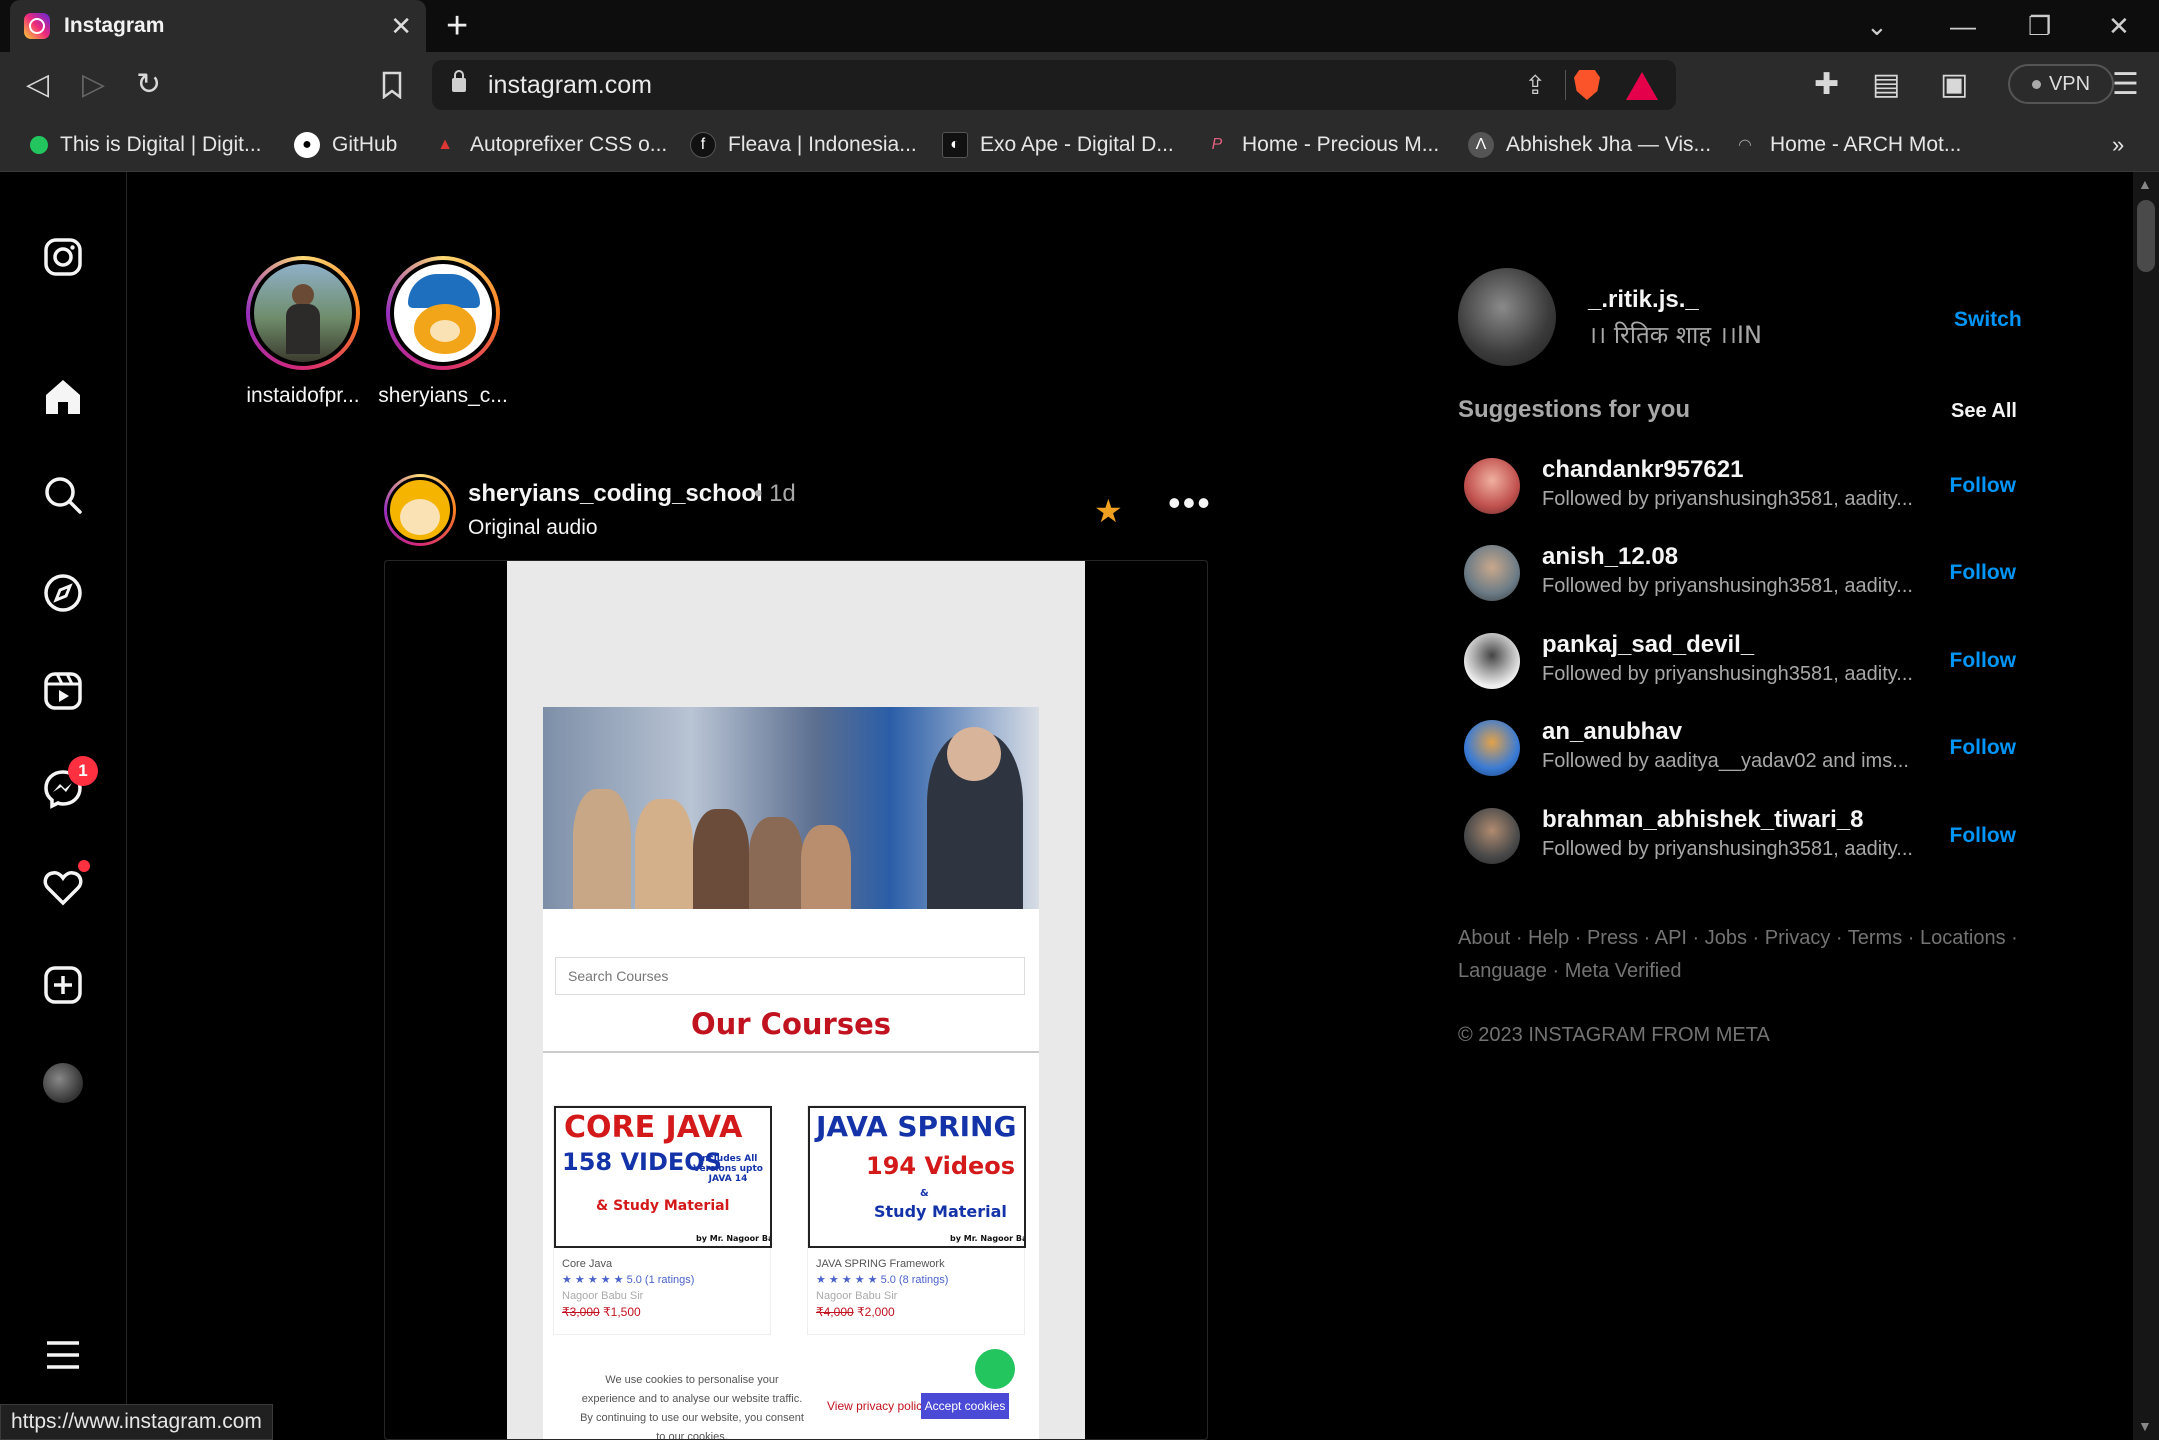 Image resolution: width=2159 pixels, height=1440 pixels. I want to click on profile-nav-avatar, so click(63, 1083).